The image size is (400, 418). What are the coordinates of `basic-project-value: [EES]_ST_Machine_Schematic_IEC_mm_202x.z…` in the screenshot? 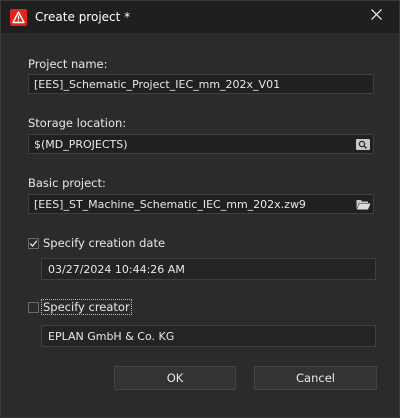 It's located at (170, 204).